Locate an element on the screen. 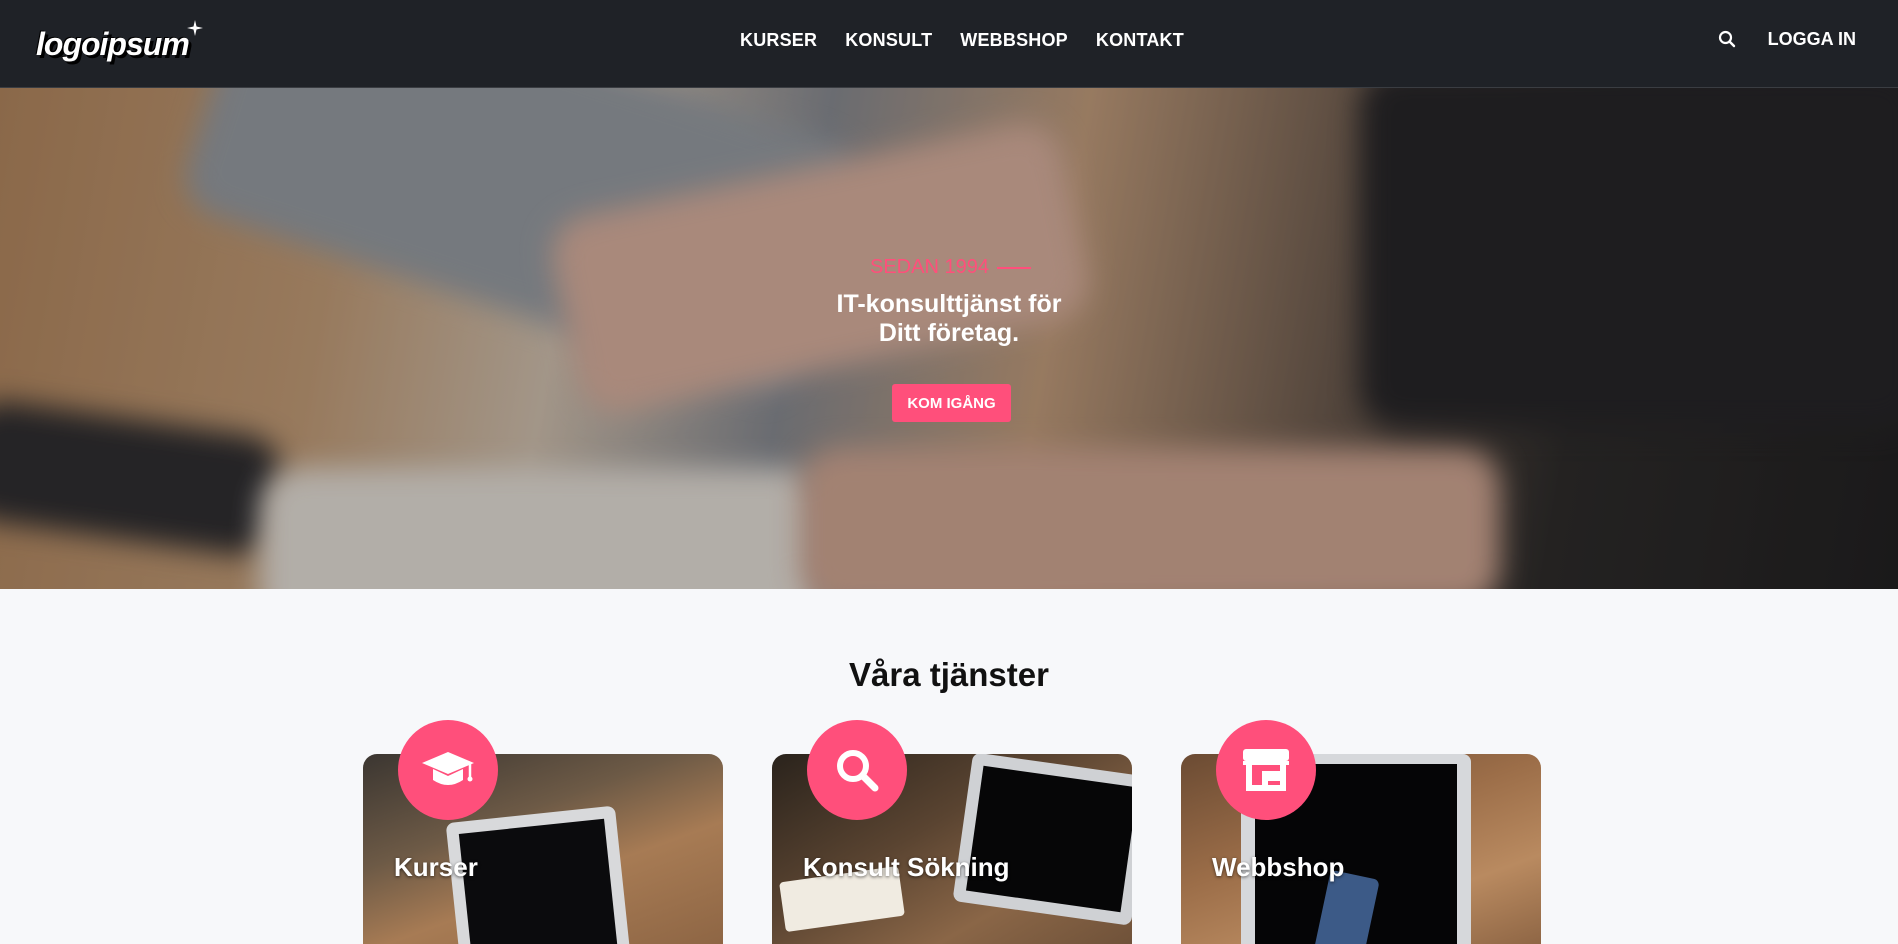 This screenshot has width=1898, height=944. hero-title: IT-konsulttjänst för Ditt företag. is located at coordinates (949, 319).